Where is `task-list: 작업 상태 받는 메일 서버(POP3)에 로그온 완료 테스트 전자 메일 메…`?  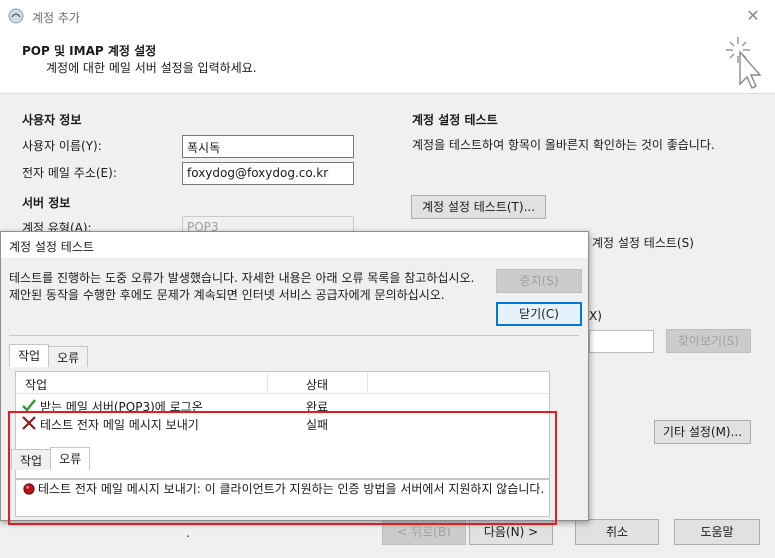
task-list: 작업 상태 받는 메일 서버(POP3)에 로그온 완료 테스트 전자 메일 메… is located at coordinates (282, 425).